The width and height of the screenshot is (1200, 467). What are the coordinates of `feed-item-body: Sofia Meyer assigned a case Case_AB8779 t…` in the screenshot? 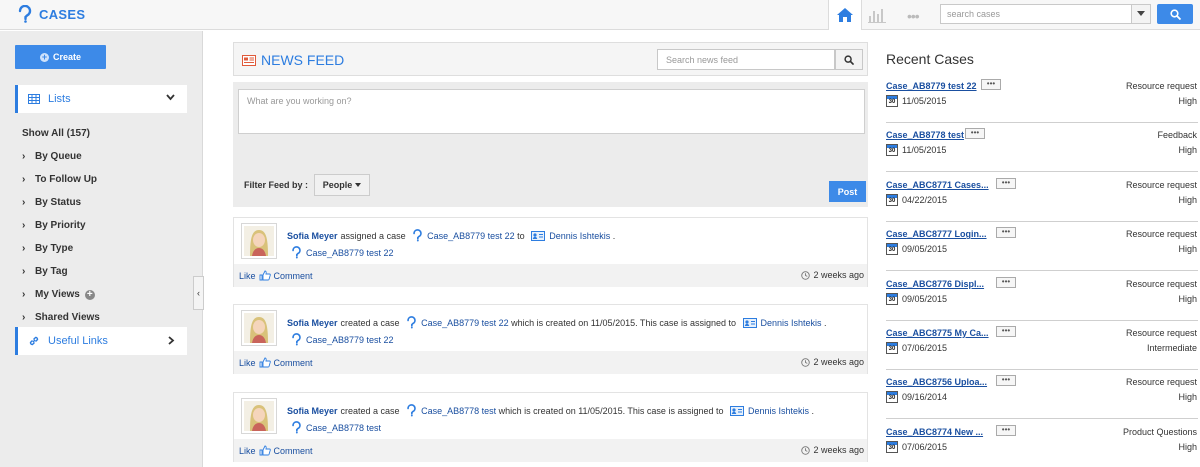 It's located at (550, 241).